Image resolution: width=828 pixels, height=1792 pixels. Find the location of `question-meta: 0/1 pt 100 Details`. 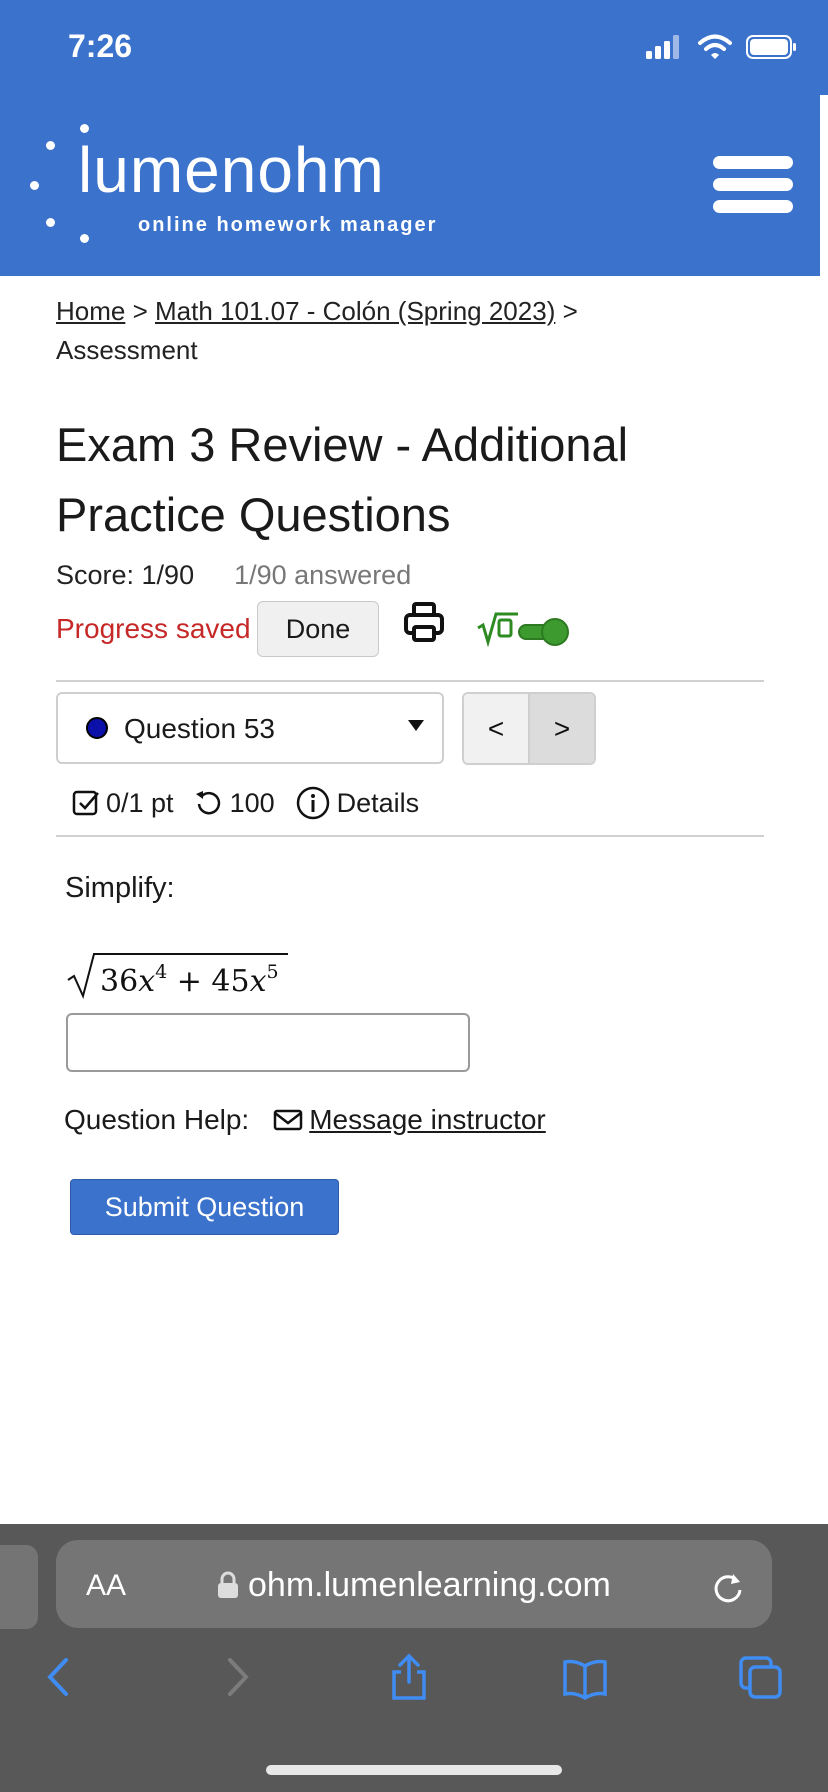

question-meta: 0/1 pt 100 Details is located at coordinates (255, 803).